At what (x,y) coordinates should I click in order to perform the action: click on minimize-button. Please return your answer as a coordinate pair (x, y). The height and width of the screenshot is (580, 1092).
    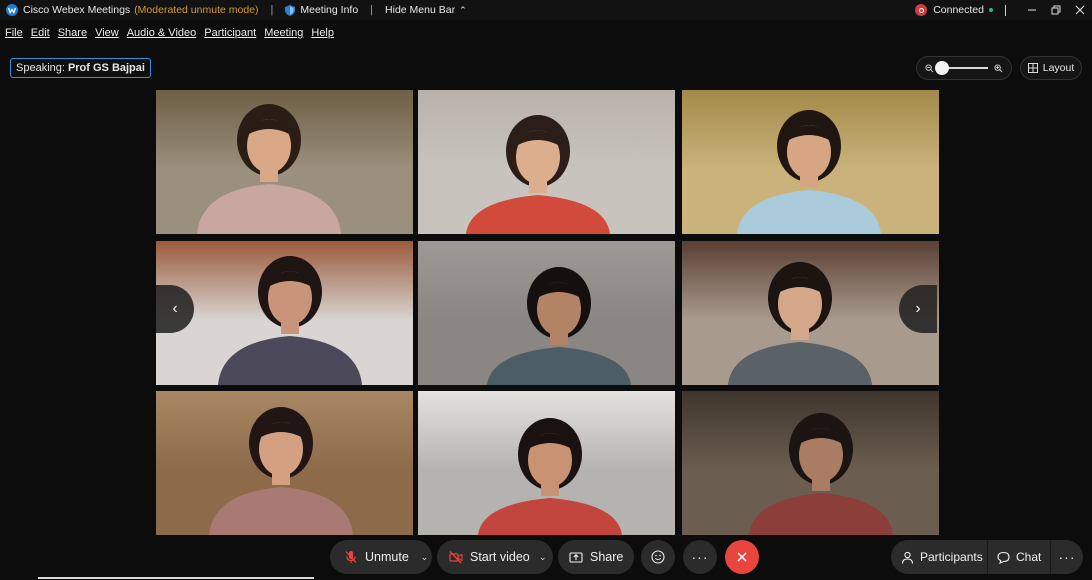
    Looking at the image, I should click on (1032, 10).